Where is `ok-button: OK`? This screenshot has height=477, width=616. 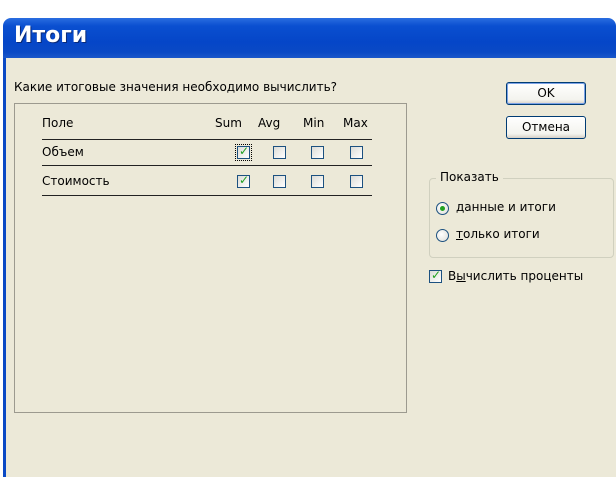 ok-button: OK is located at coordinates (546, 93).